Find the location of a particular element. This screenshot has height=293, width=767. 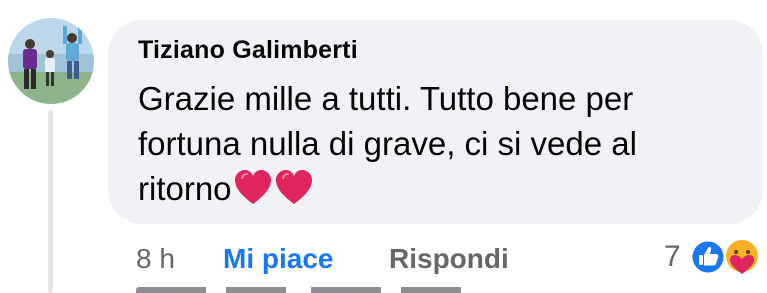

avatar-photo is located at coordinates (51, 61).